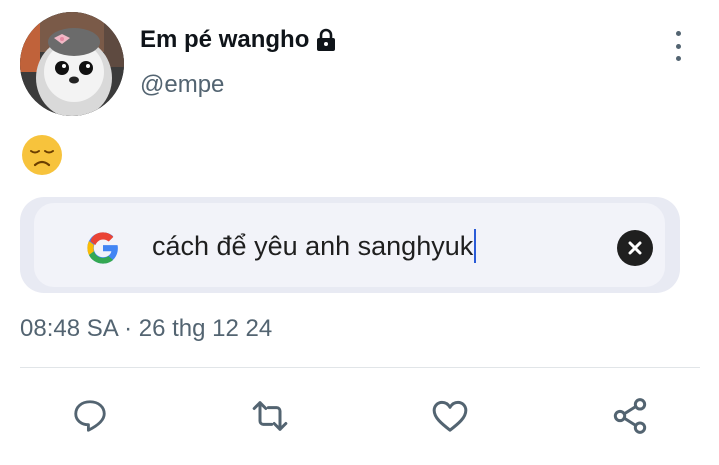 Image resolution: width=719 pixels, height=465 pixels. I want to click on retweet-icon, so click(270, 416).